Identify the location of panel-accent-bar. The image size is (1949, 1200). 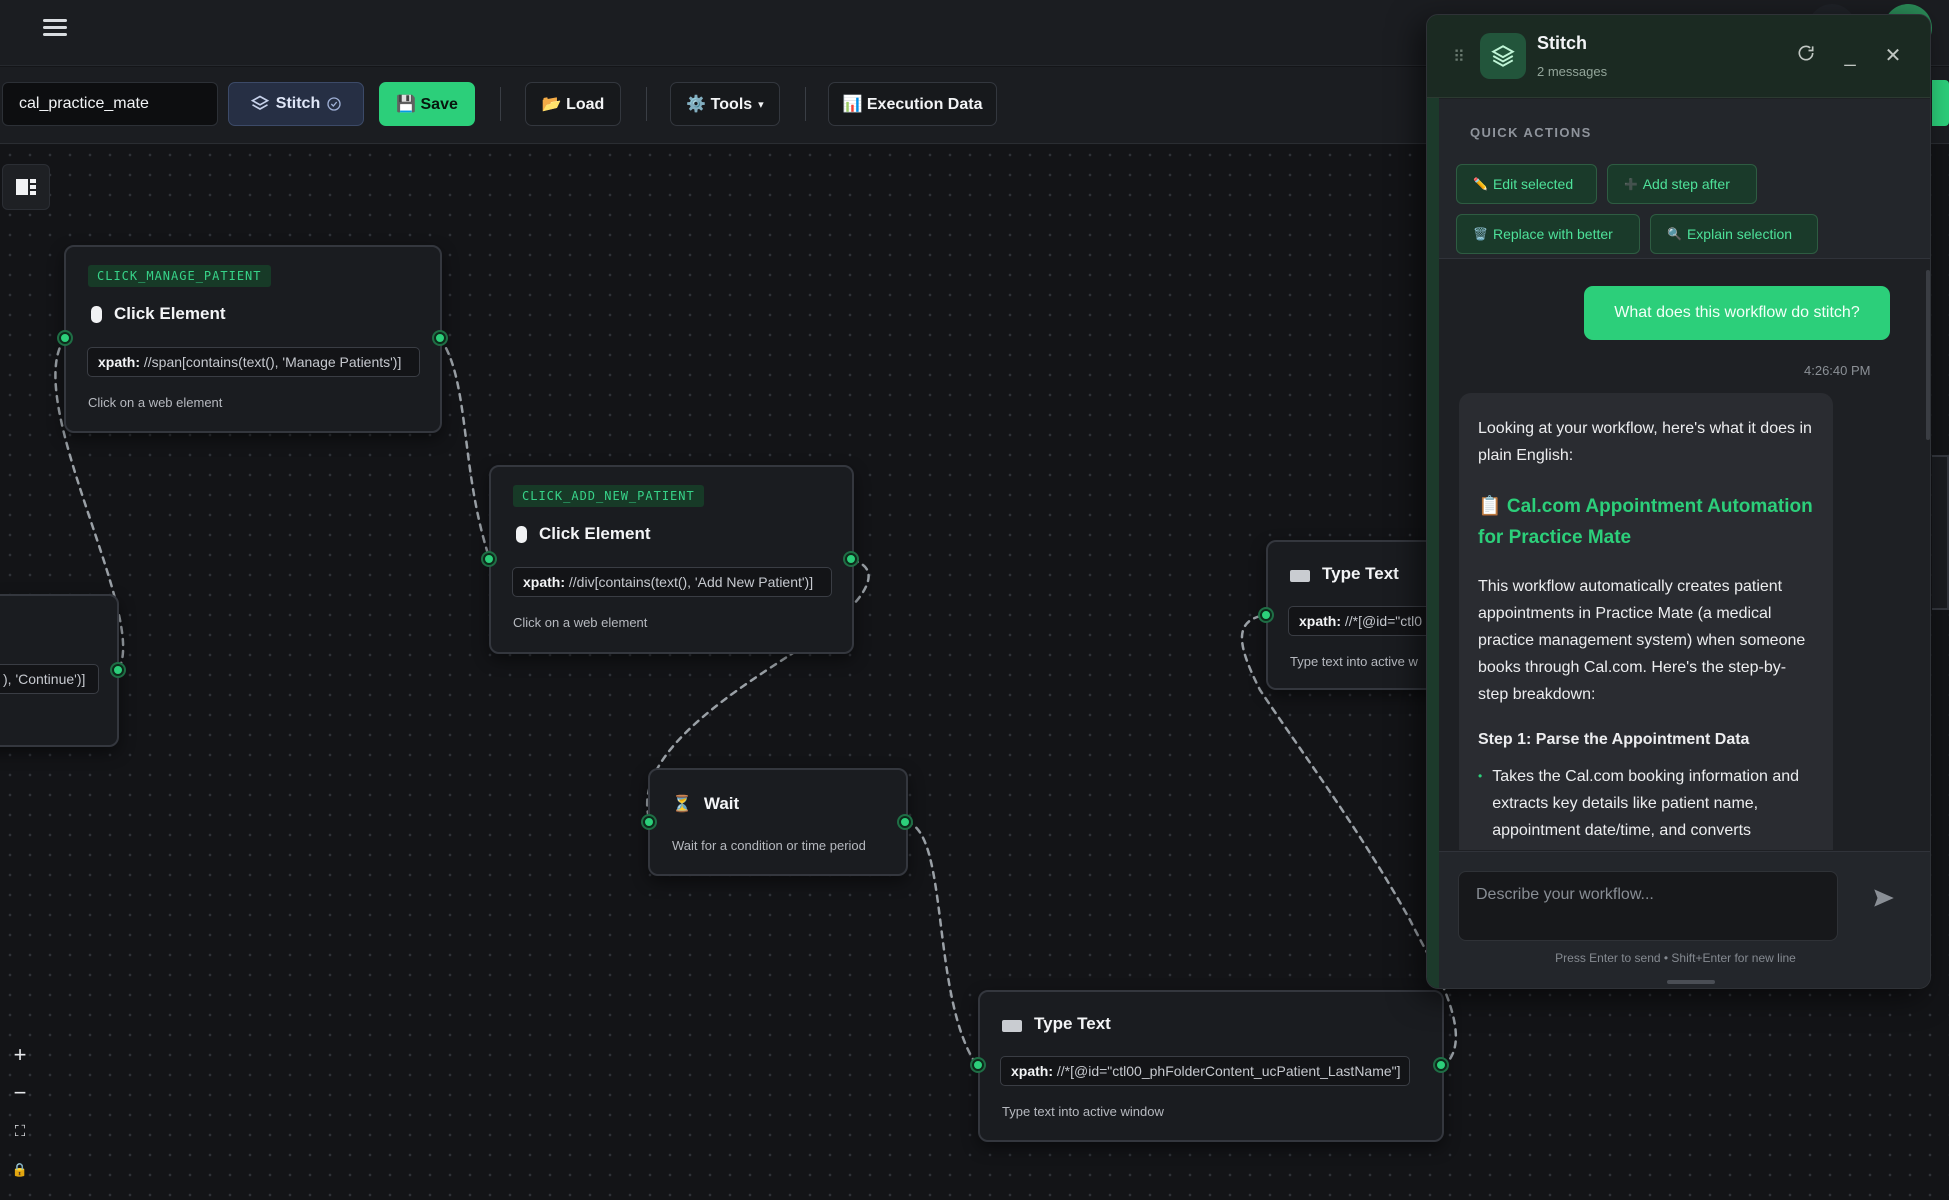
(1433, 501).